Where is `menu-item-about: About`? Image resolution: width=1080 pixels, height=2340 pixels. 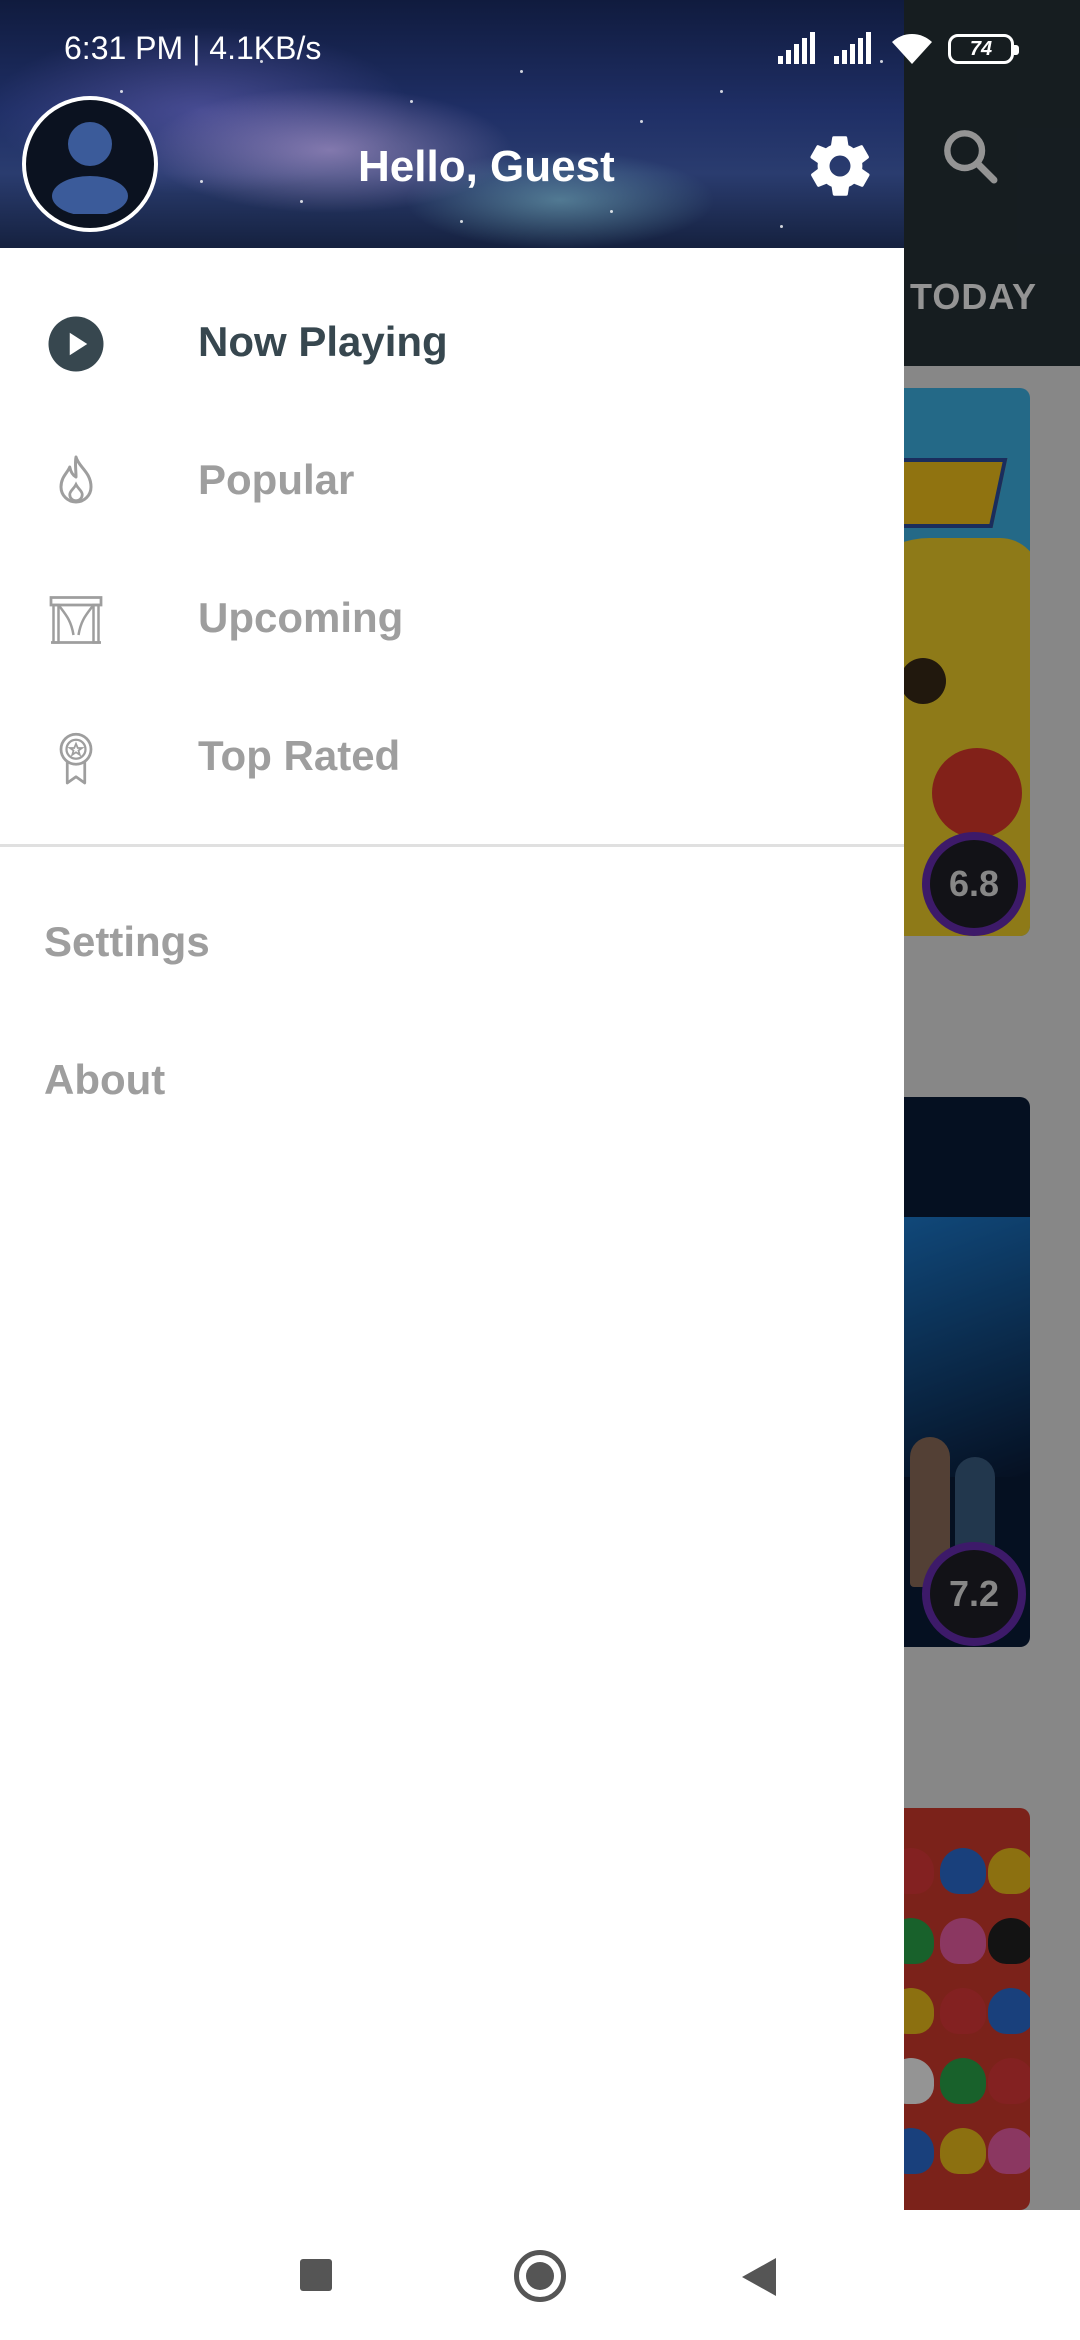 menu-item-about: About is located at coordinates (452, 1076).